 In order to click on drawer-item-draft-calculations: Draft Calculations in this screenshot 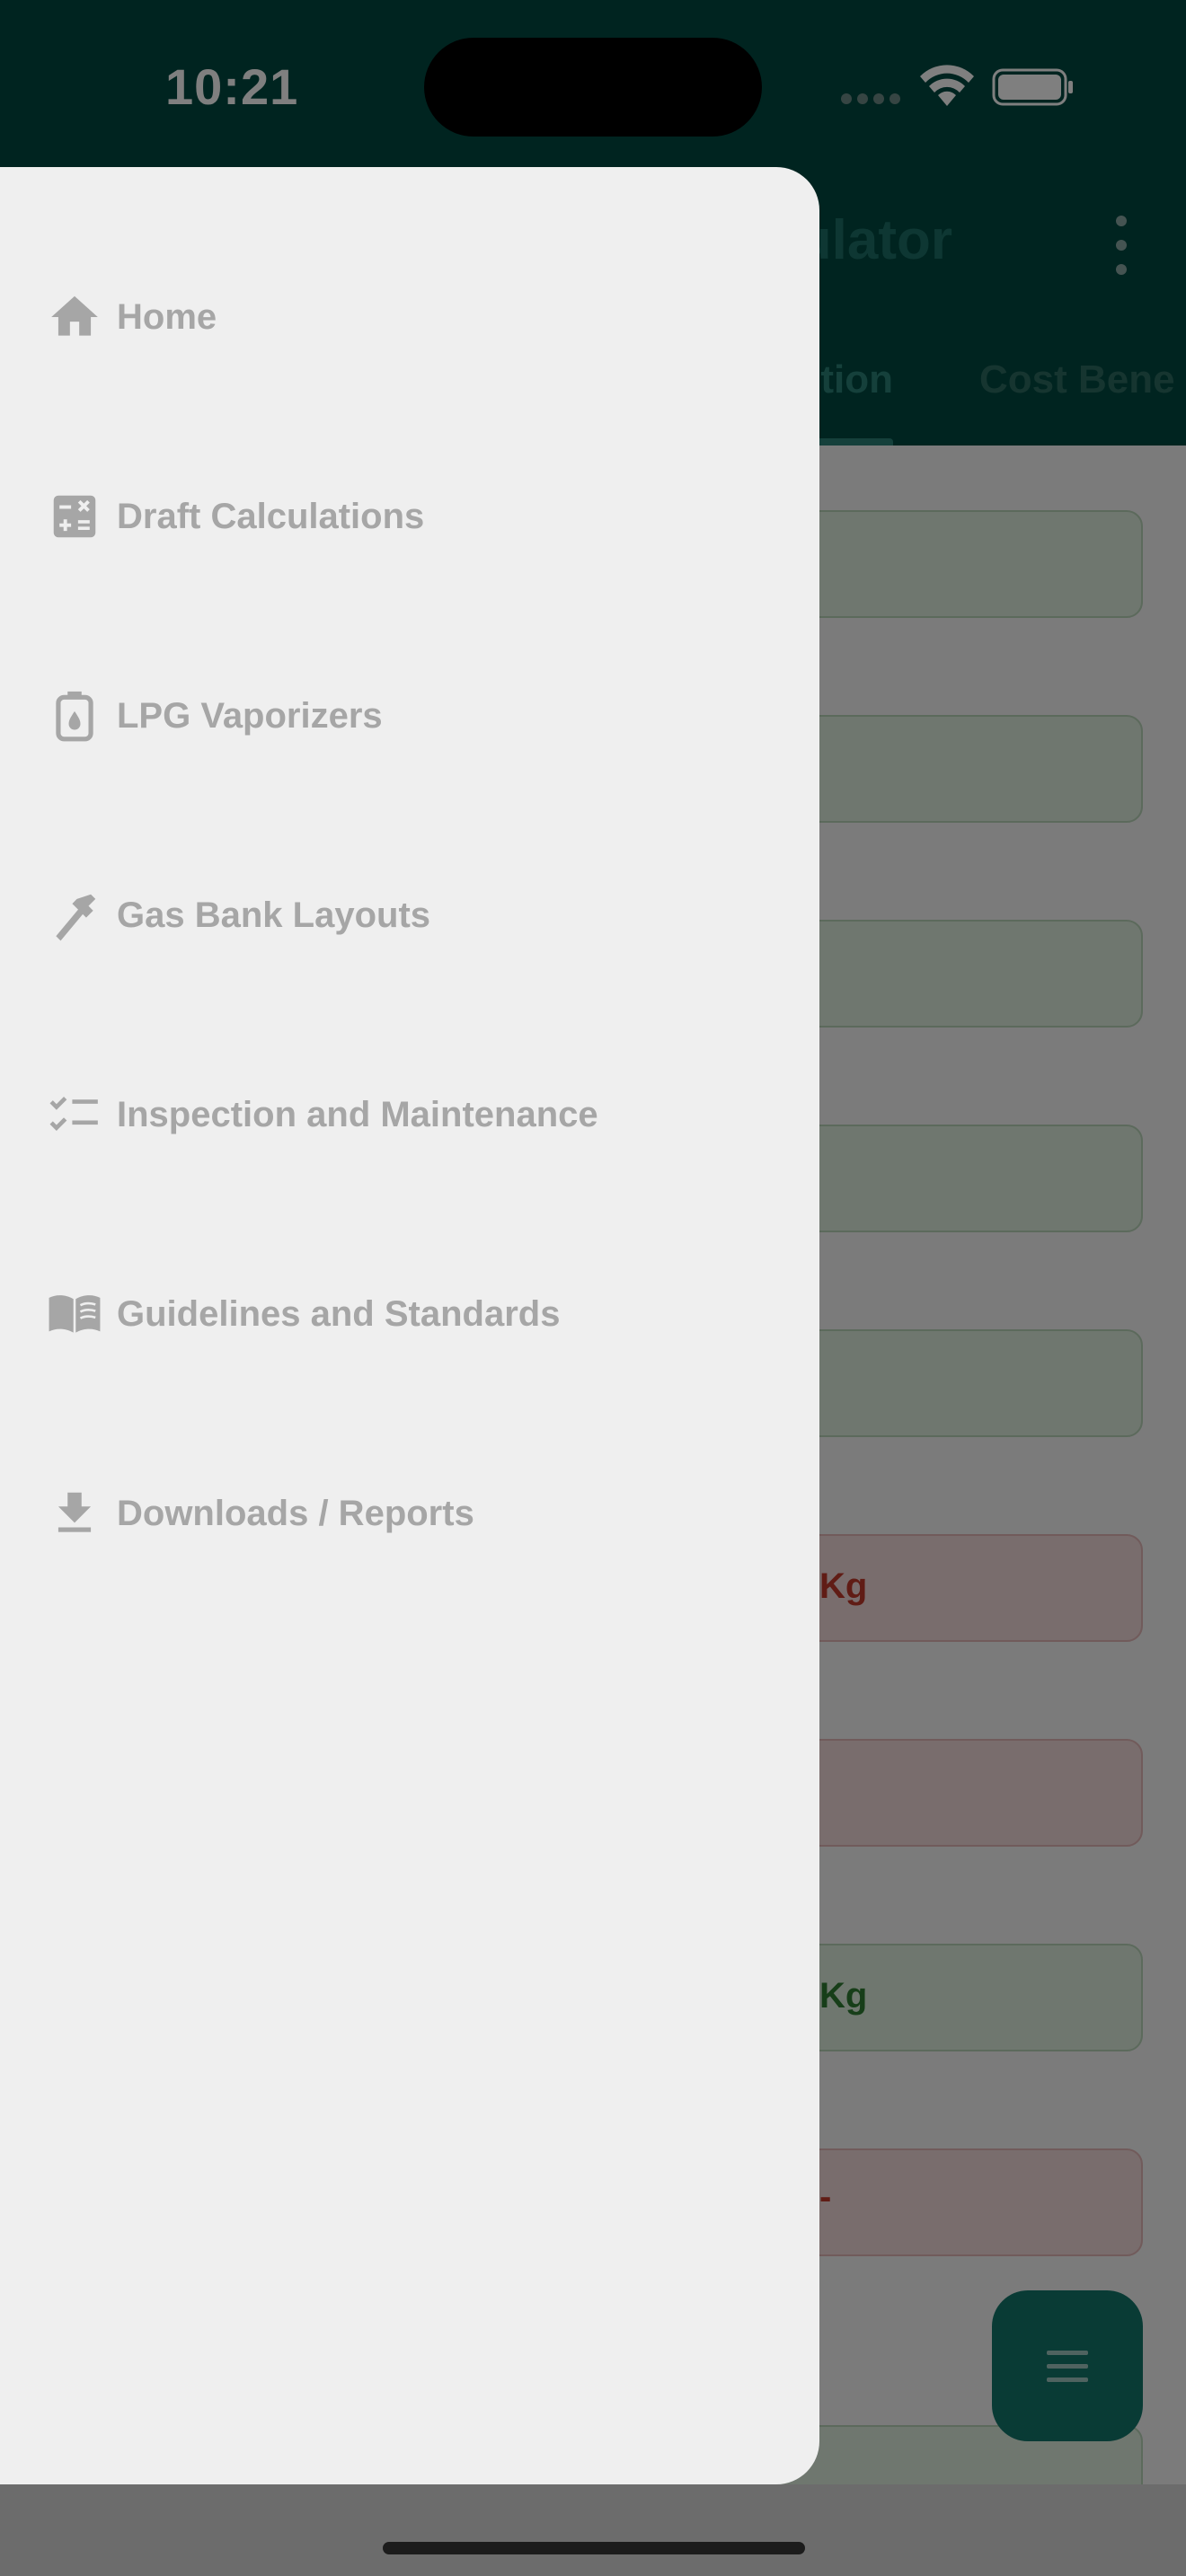, I will do `click(234, 516)`.